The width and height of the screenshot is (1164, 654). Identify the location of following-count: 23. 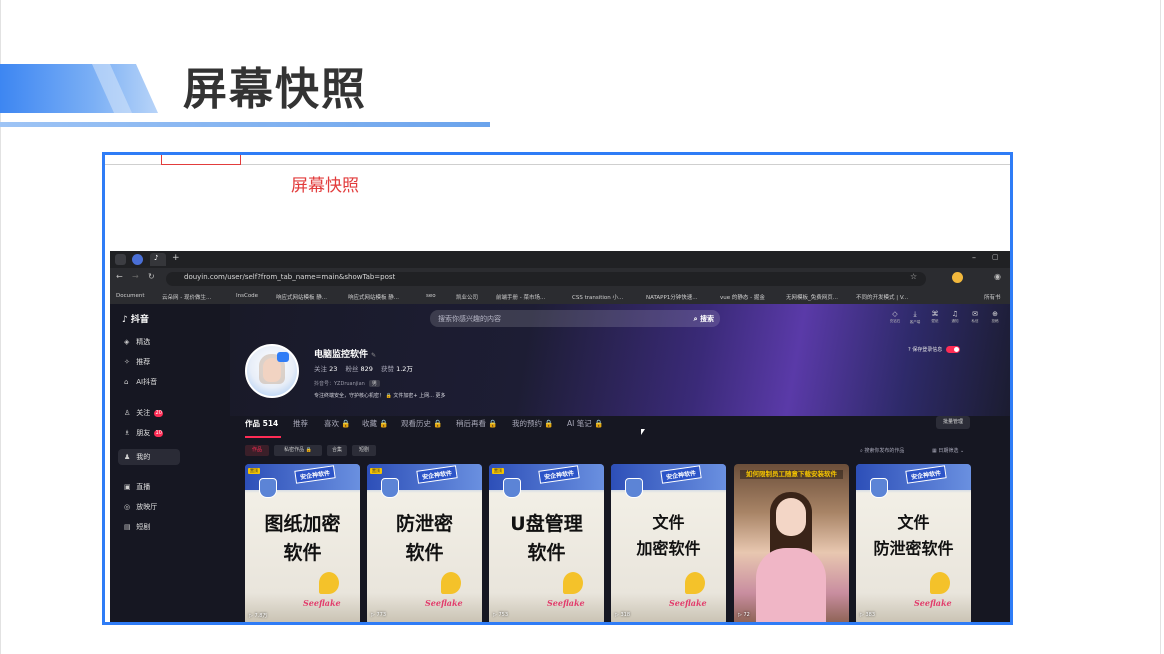
(333, 369).